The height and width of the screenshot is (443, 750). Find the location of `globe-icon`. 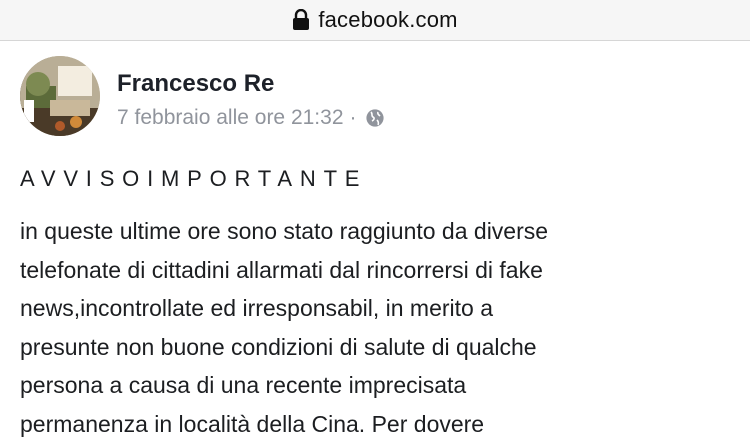

globe-icon is located at coordinates (375, 118).